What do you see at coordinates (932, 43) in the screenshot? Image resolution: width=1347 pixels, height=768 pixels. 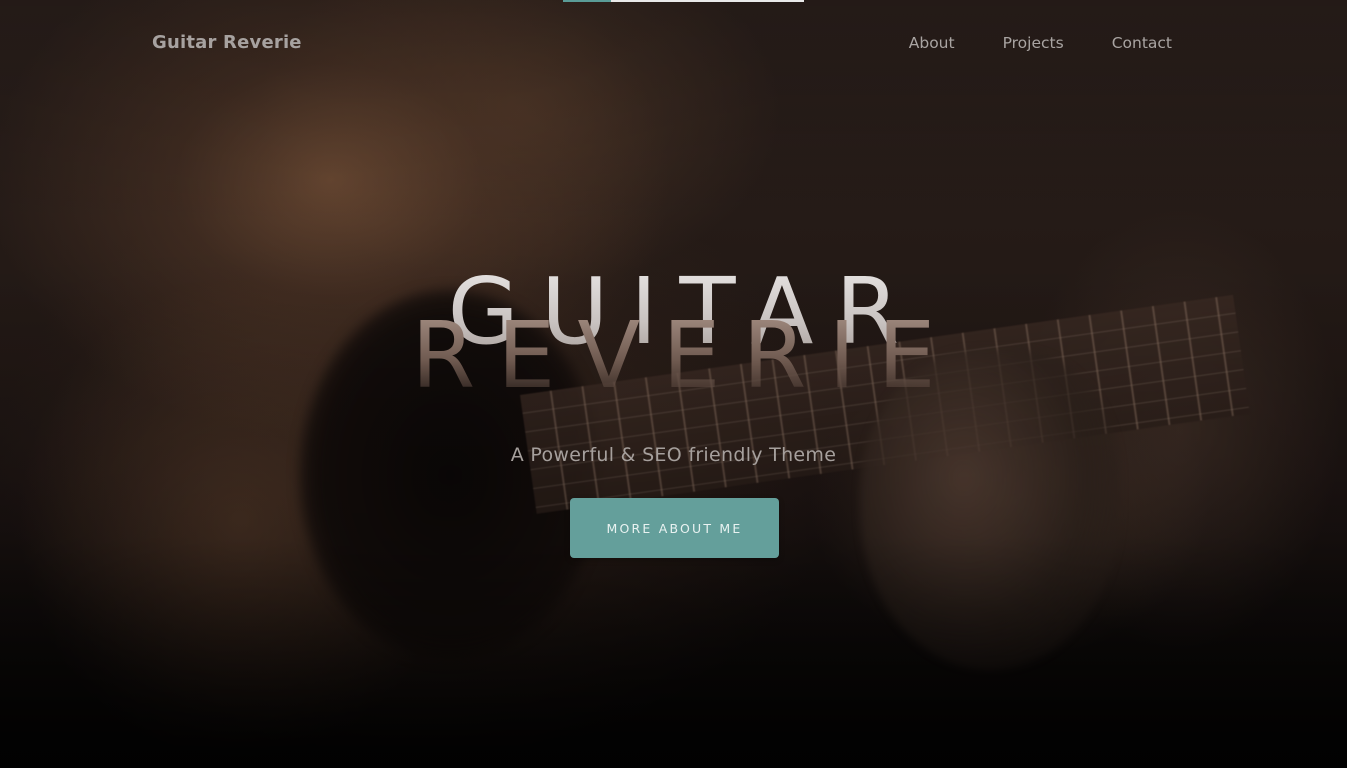 I see `nav-link-about: About` at bounding box center [932, 43].